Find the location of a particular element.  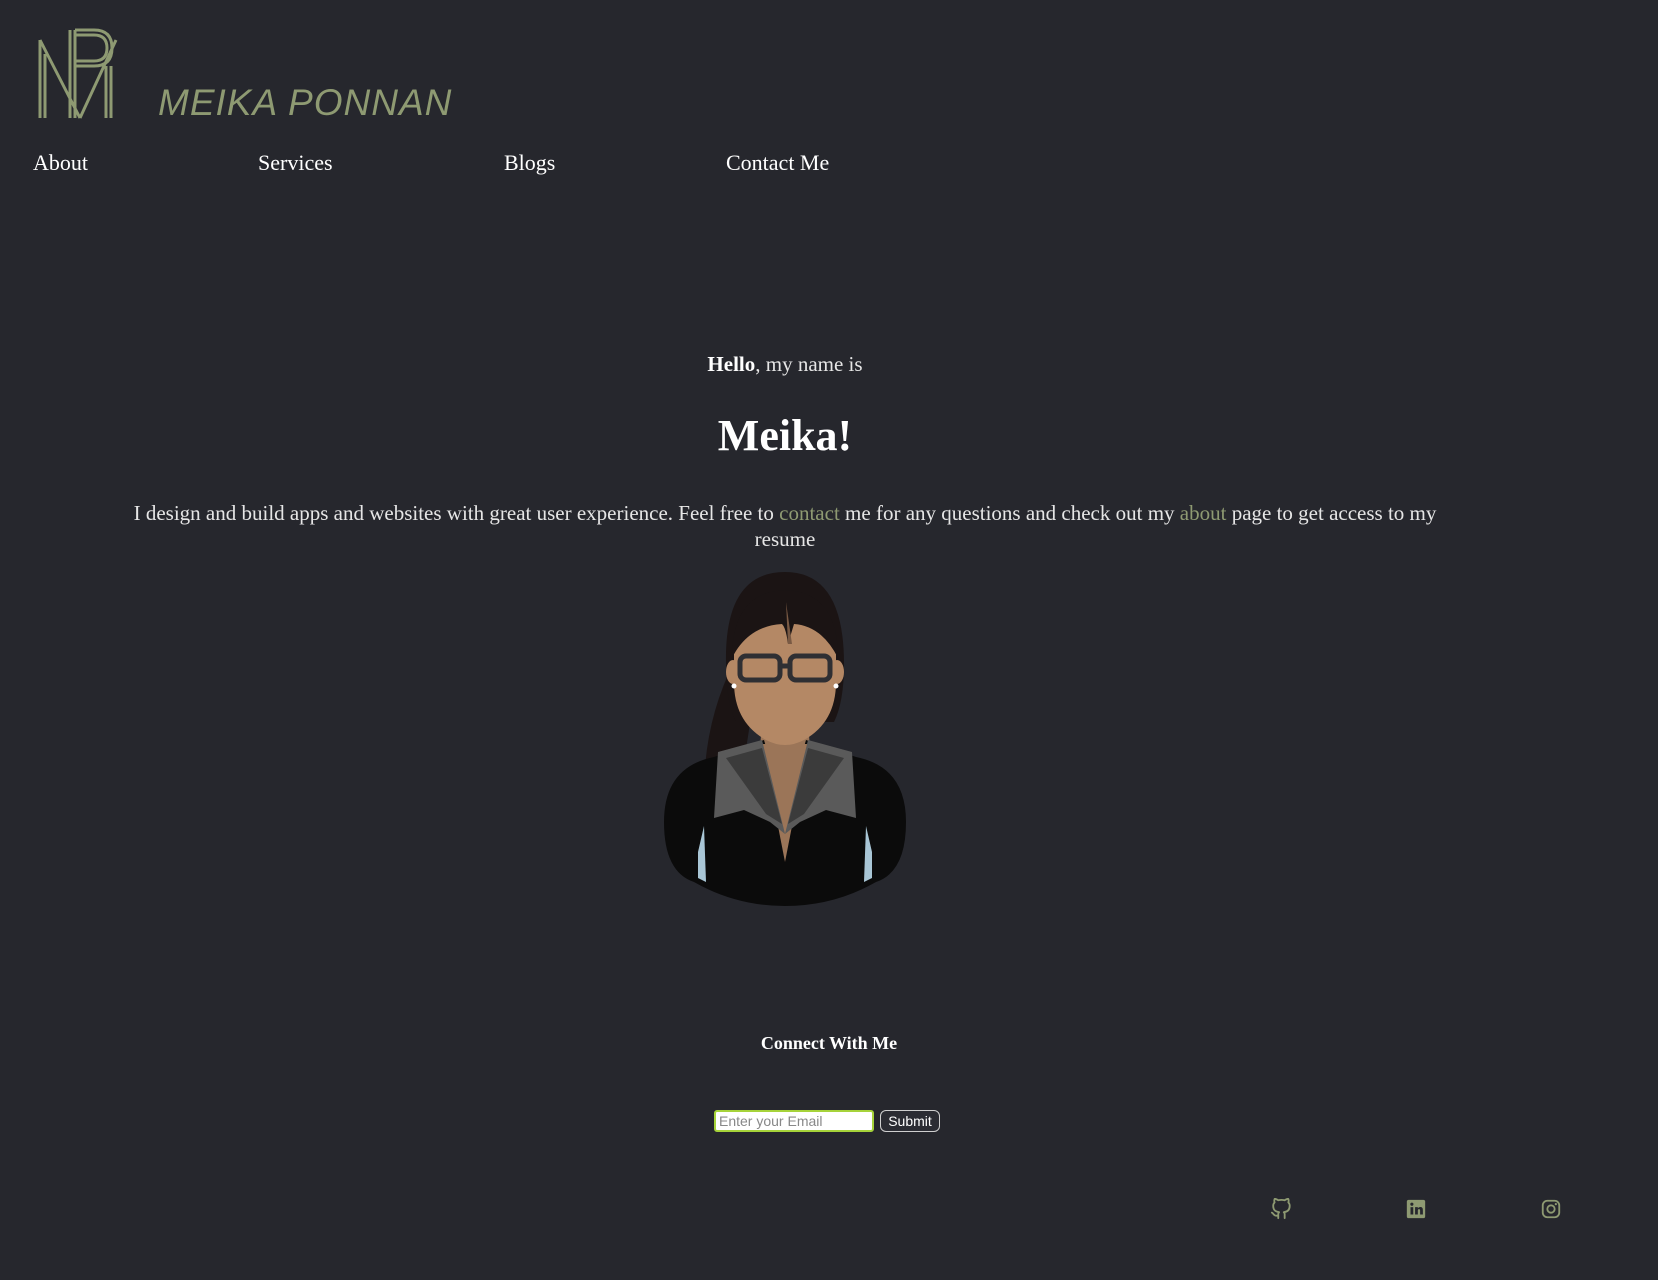

mp-monogram-logo-icon is located at coordinates (78, 74).